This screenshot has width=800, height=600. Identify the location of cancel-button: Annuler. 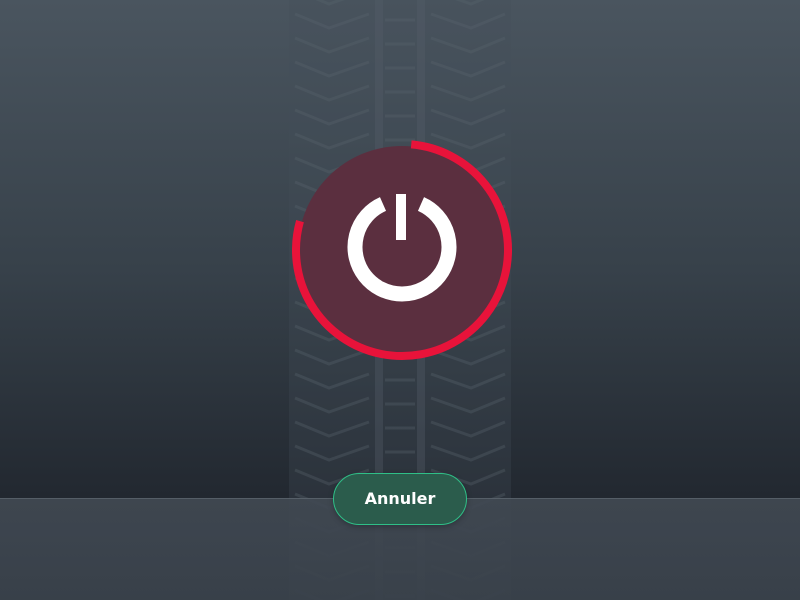
(400, 499).